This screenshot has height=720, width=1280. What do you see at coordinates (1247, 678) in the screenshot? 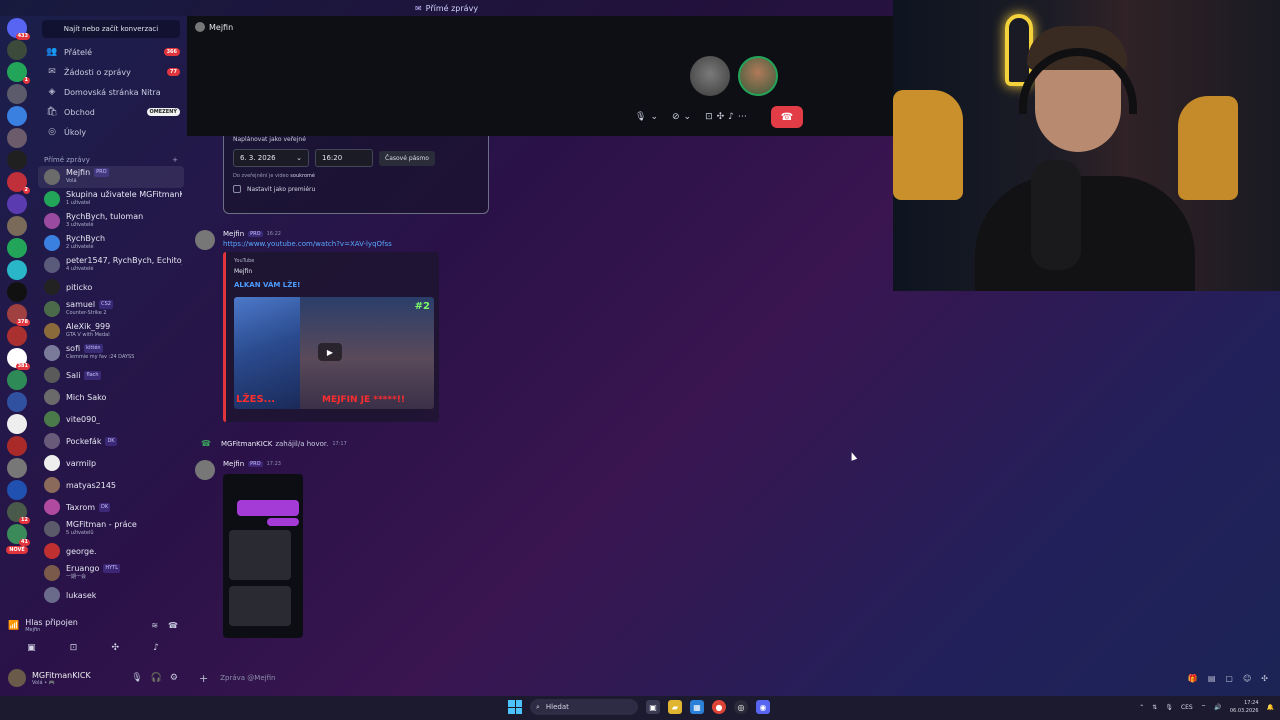
I see `emoji-icon: ☺` at bounding box center [1247, 678].